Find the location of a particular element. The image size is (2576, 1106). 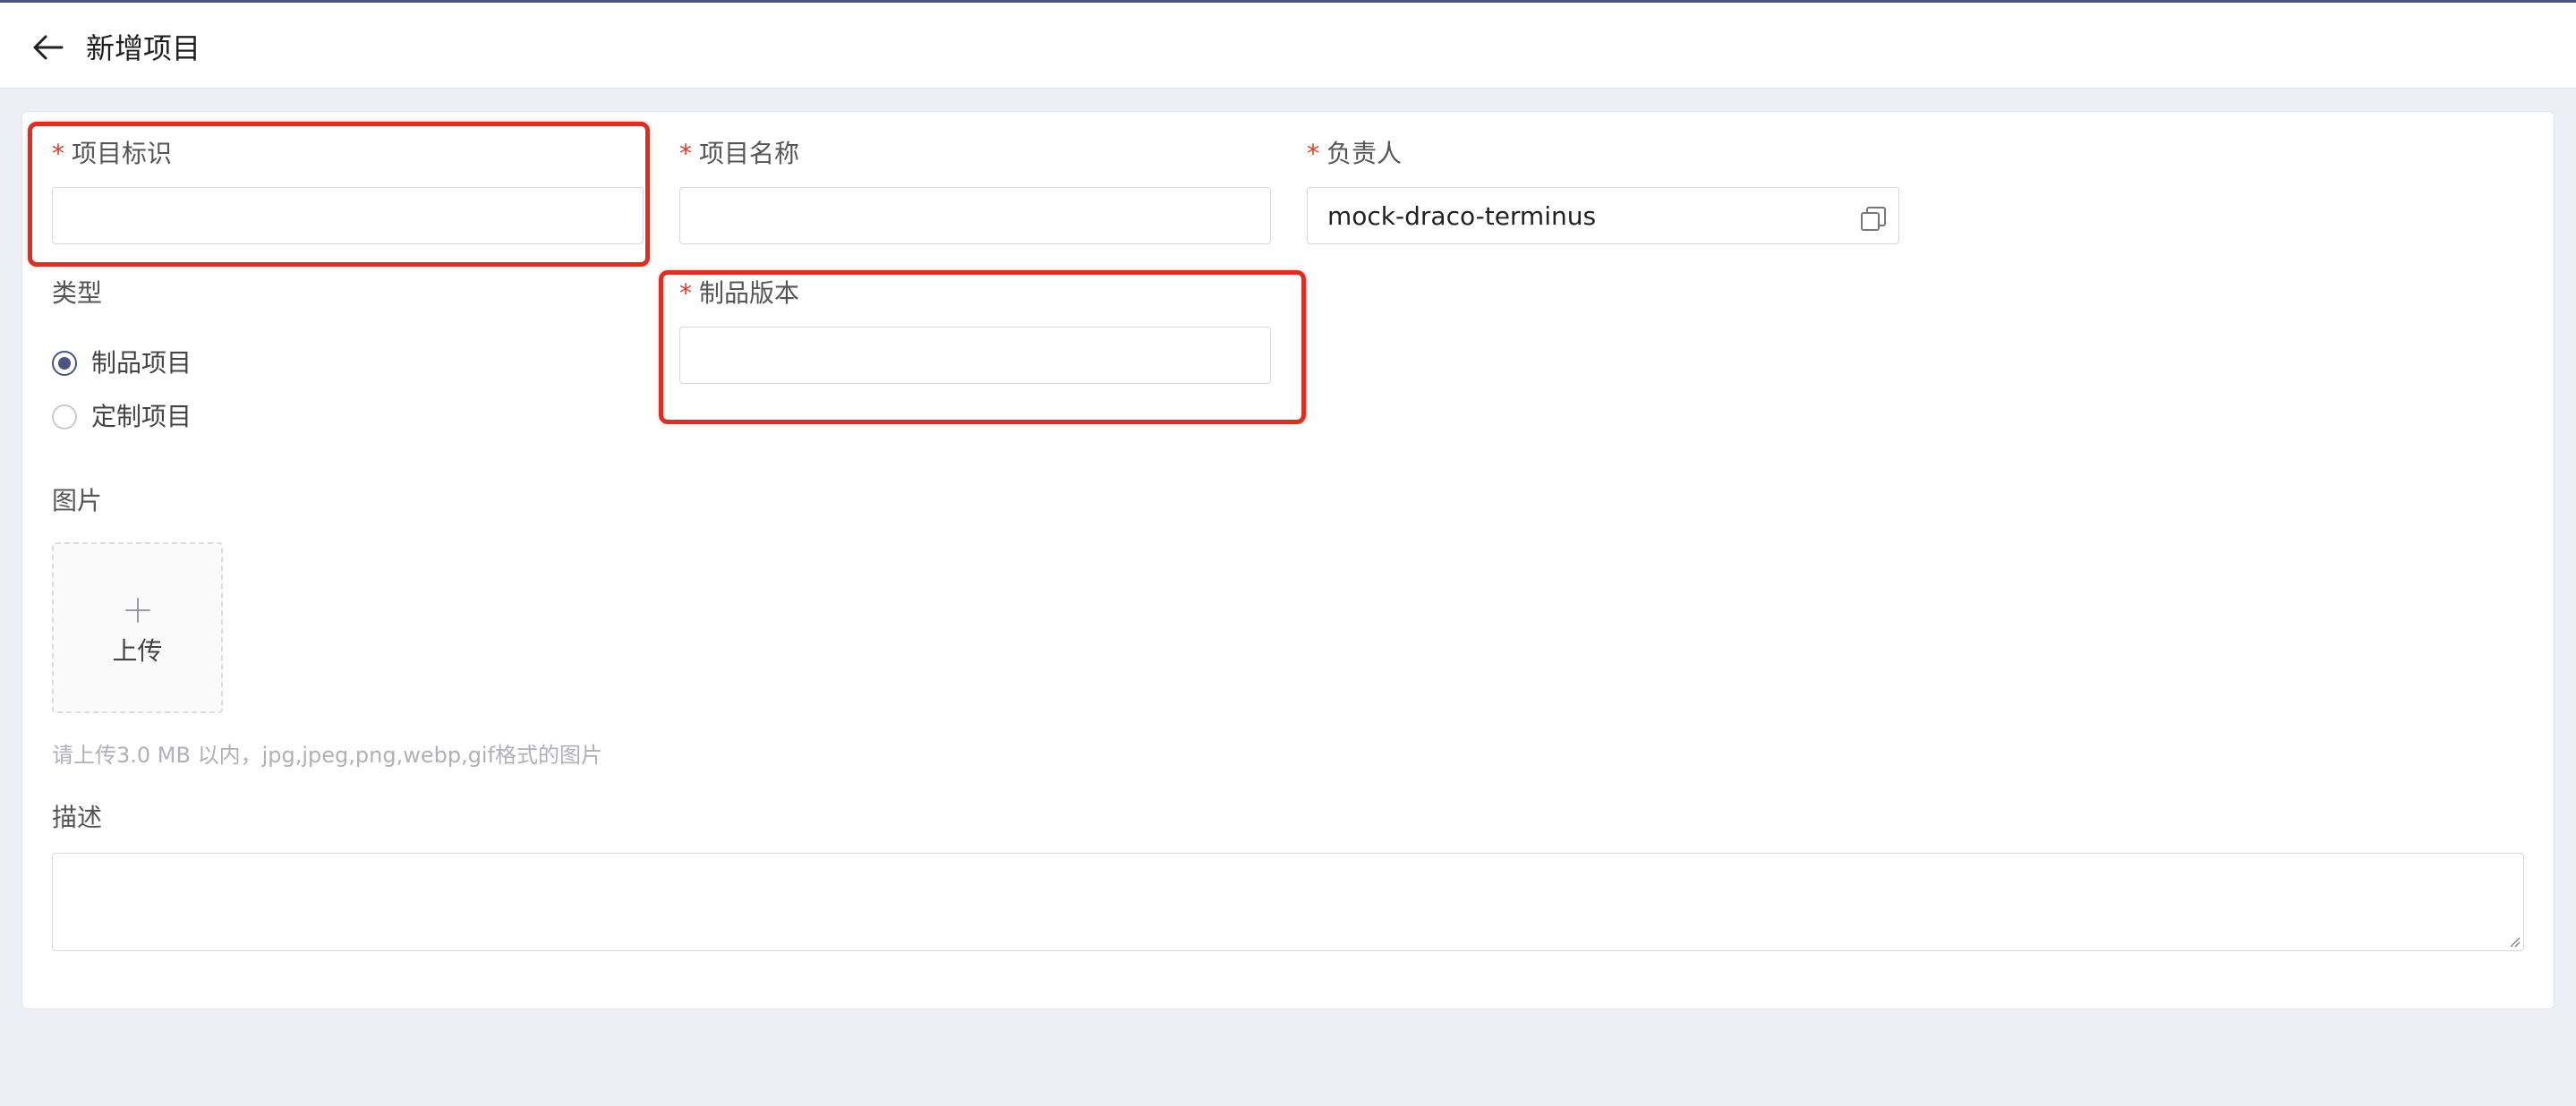

copy-icon is located at coordinates (1873, 219).